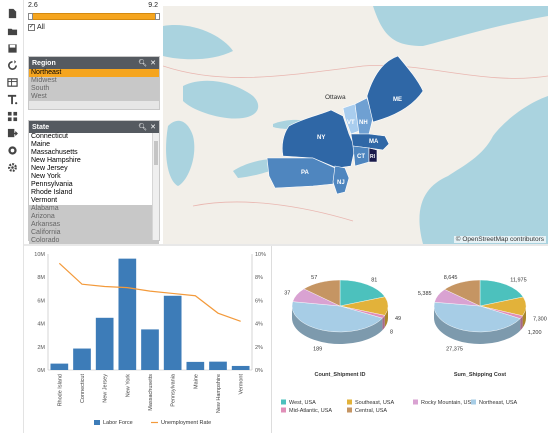 The image size is (548, 433). Describe the element at coordinates (94, 137) in the screenshot. I see `state-list-item: Connecticut` at that location.